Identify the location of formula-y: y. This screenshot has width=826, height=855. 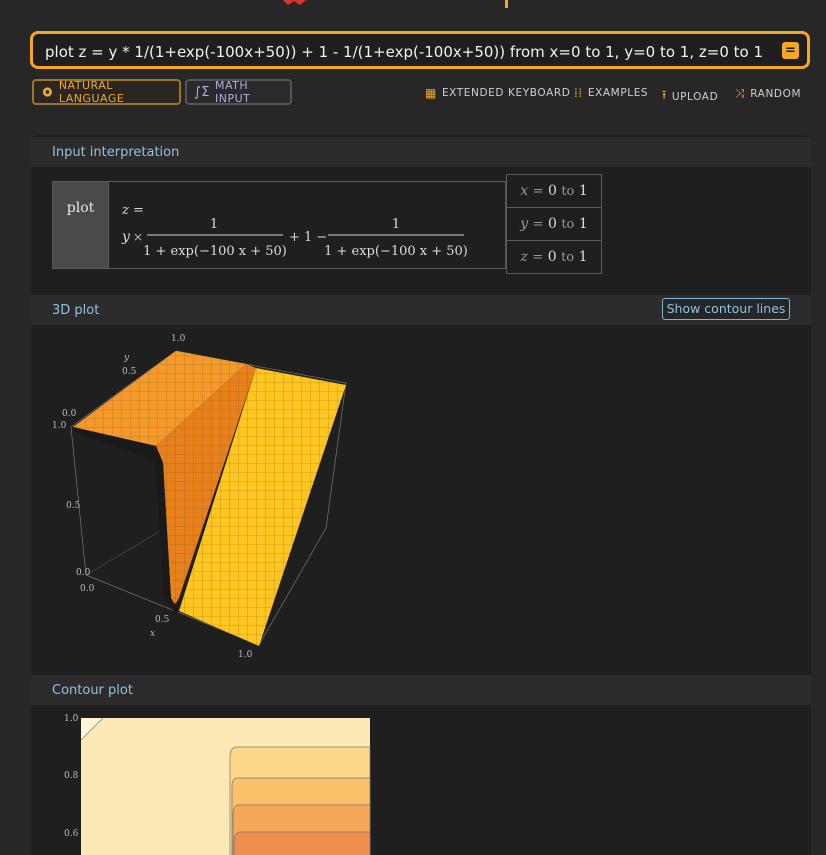
(126, 237).